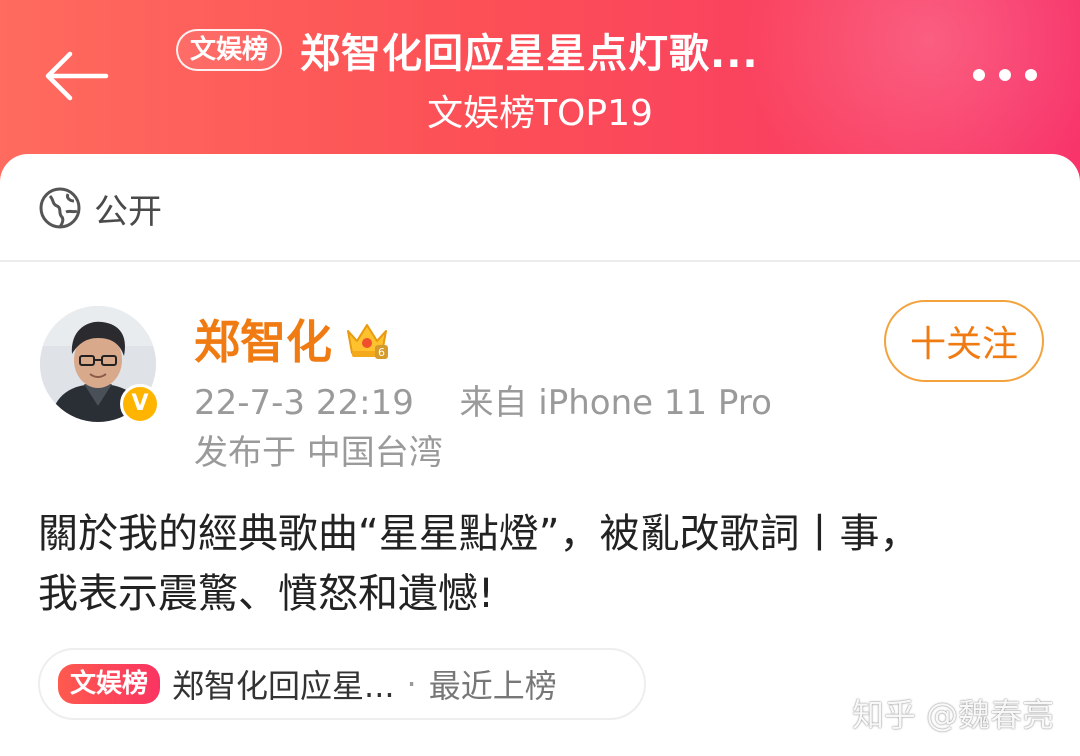  I want to click on user-name: 郑智化, so click(263, 339).